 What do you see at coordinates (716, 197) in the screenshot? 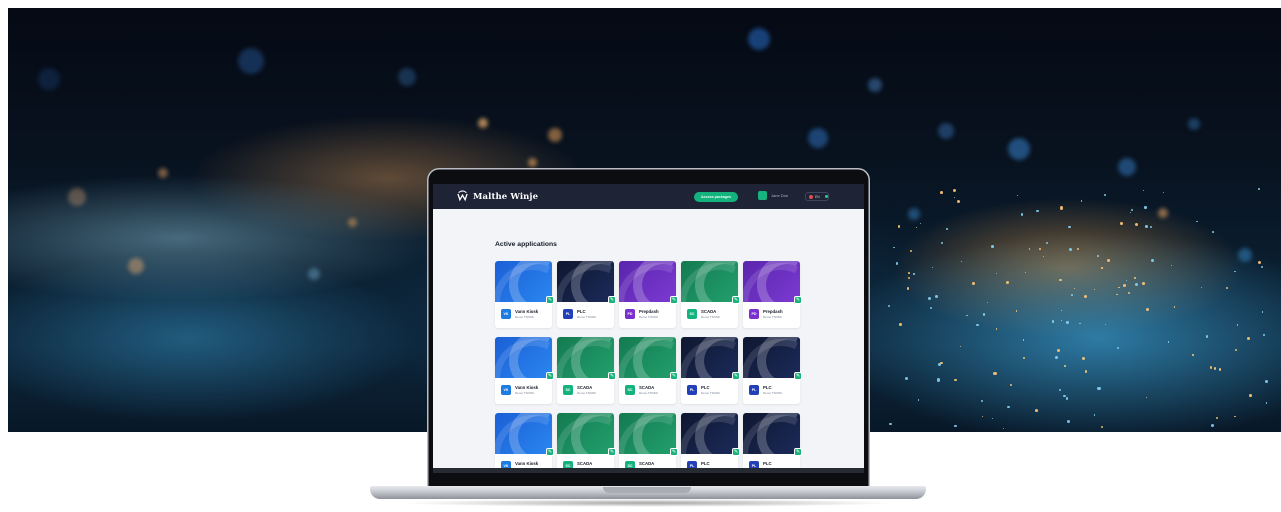
I see `access-packages-button: Access packages` at bounding box center [716, 197].